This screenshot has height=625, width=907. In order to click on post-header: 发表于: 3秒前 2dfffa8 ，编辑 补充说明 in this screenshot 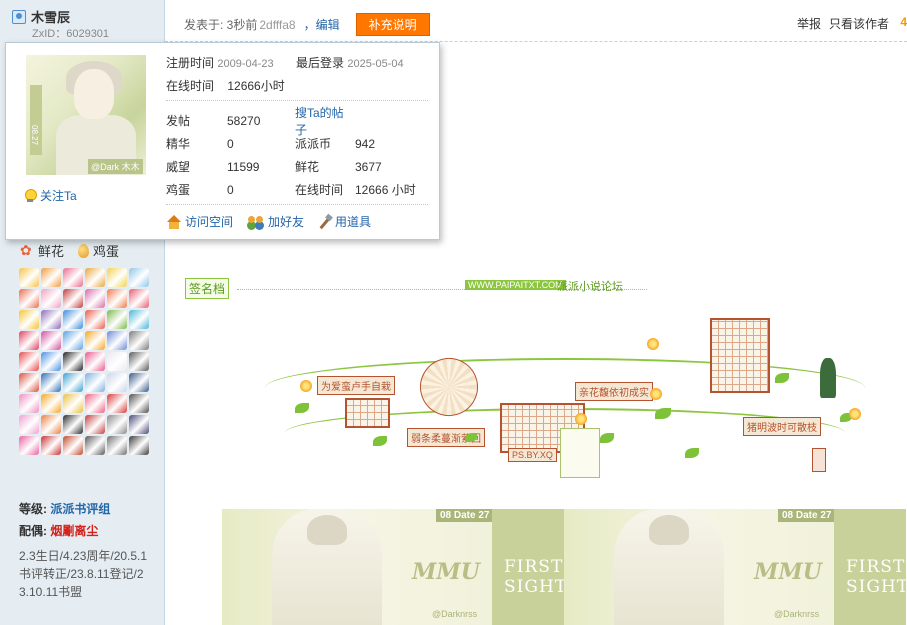, I will do `click(307, 24)`.